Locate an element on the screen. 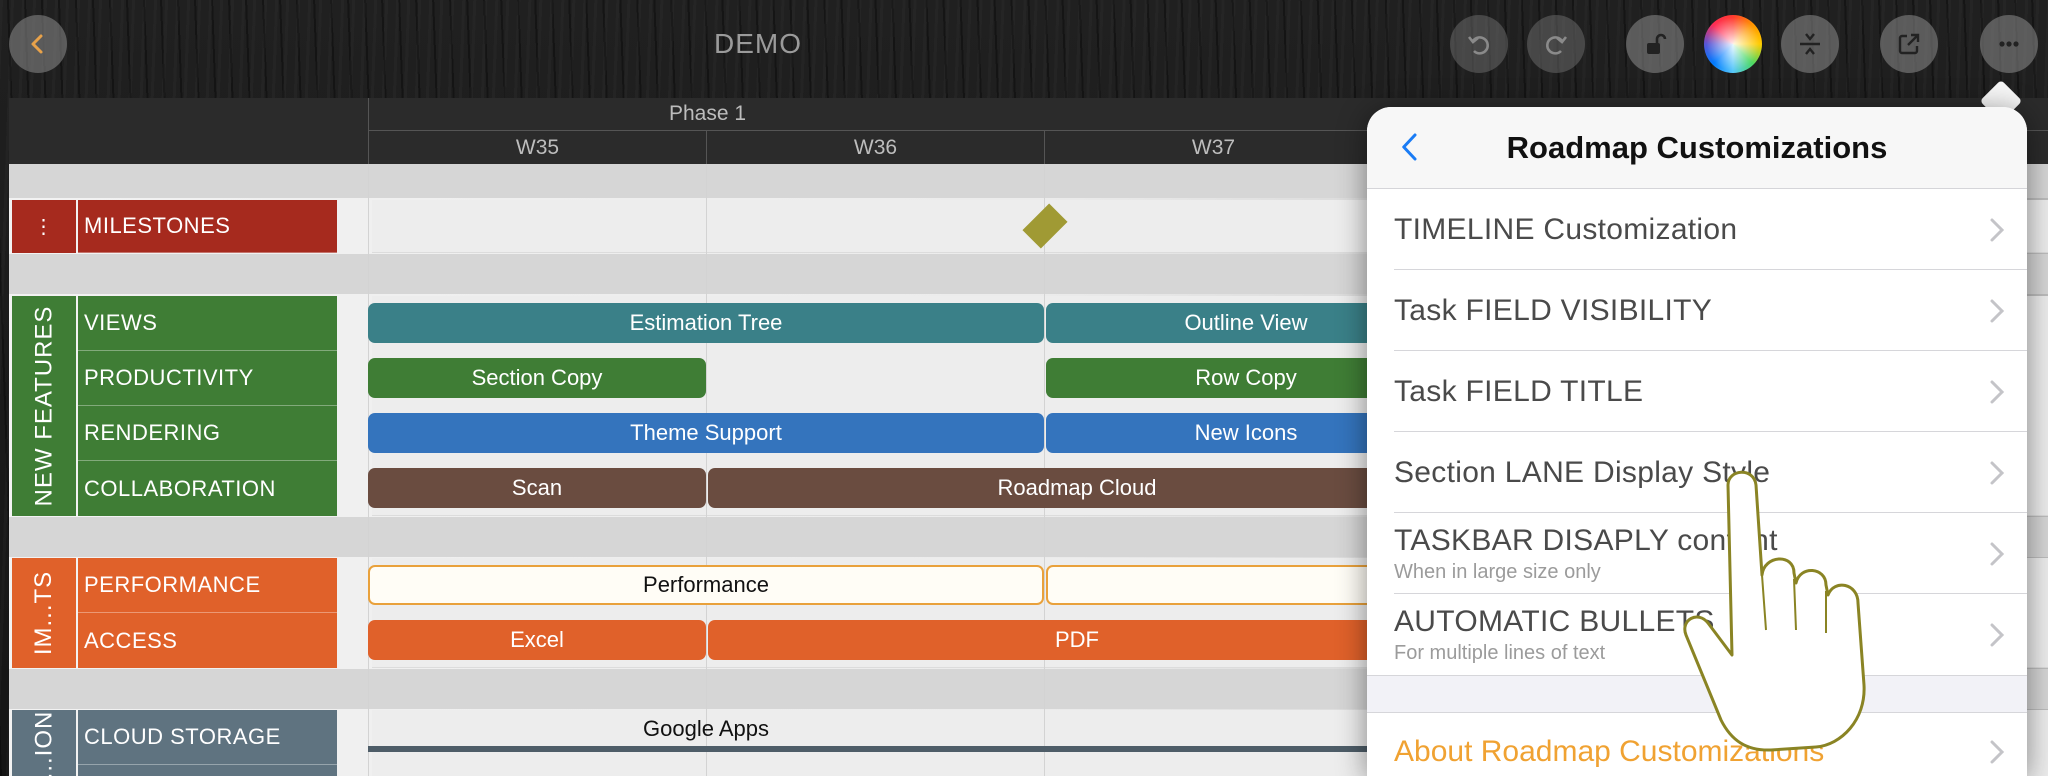 The width and height of the screenshot is (2048, 776). share-icon is located at coordinates (1909, 44).